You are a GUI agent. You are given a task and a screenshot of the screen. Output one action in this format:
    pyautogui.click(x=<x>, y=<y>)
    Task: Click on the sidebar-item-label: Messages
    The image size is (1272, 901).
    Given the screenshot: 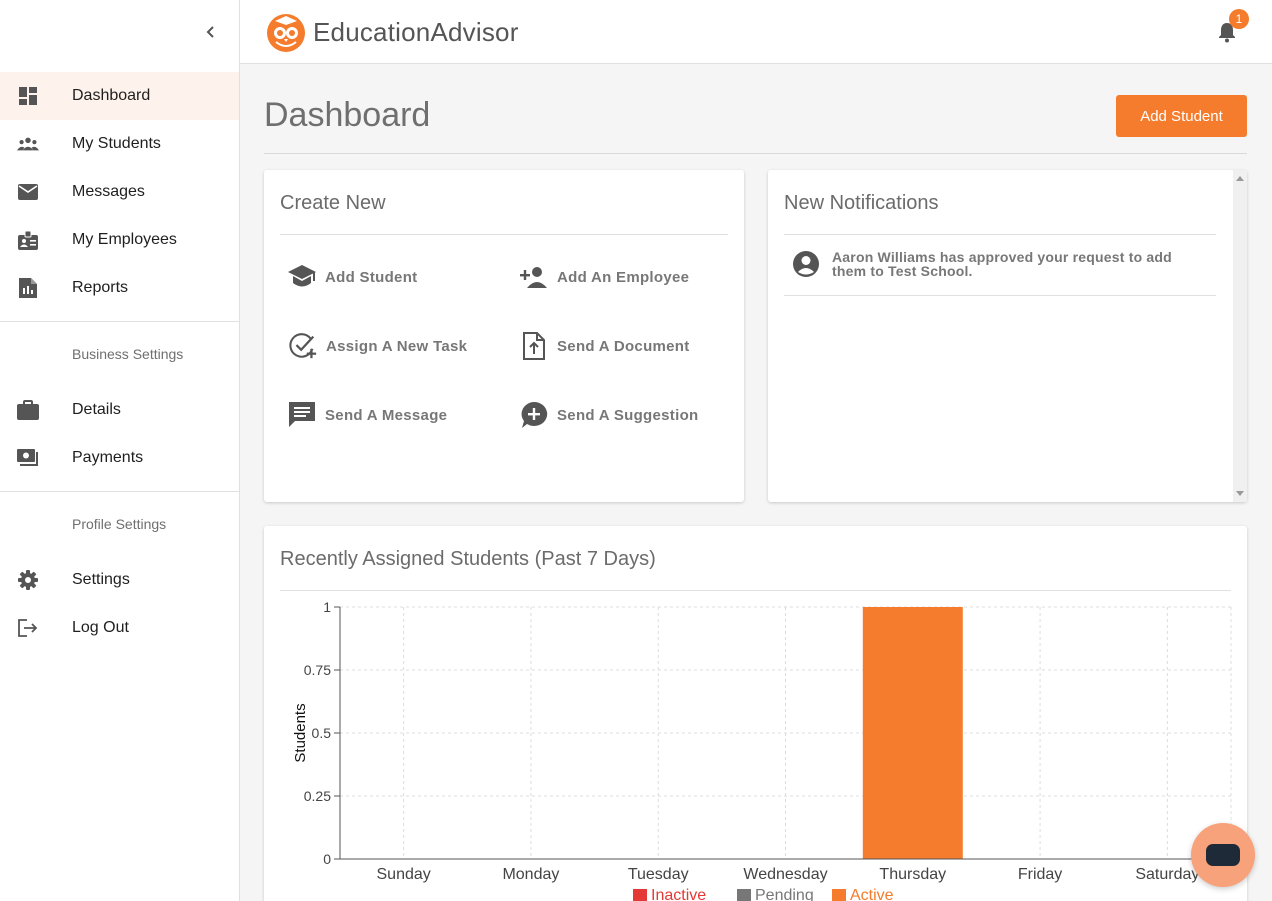 What is the action you would take?
    pyautogui.click(x=108, y=191)
    